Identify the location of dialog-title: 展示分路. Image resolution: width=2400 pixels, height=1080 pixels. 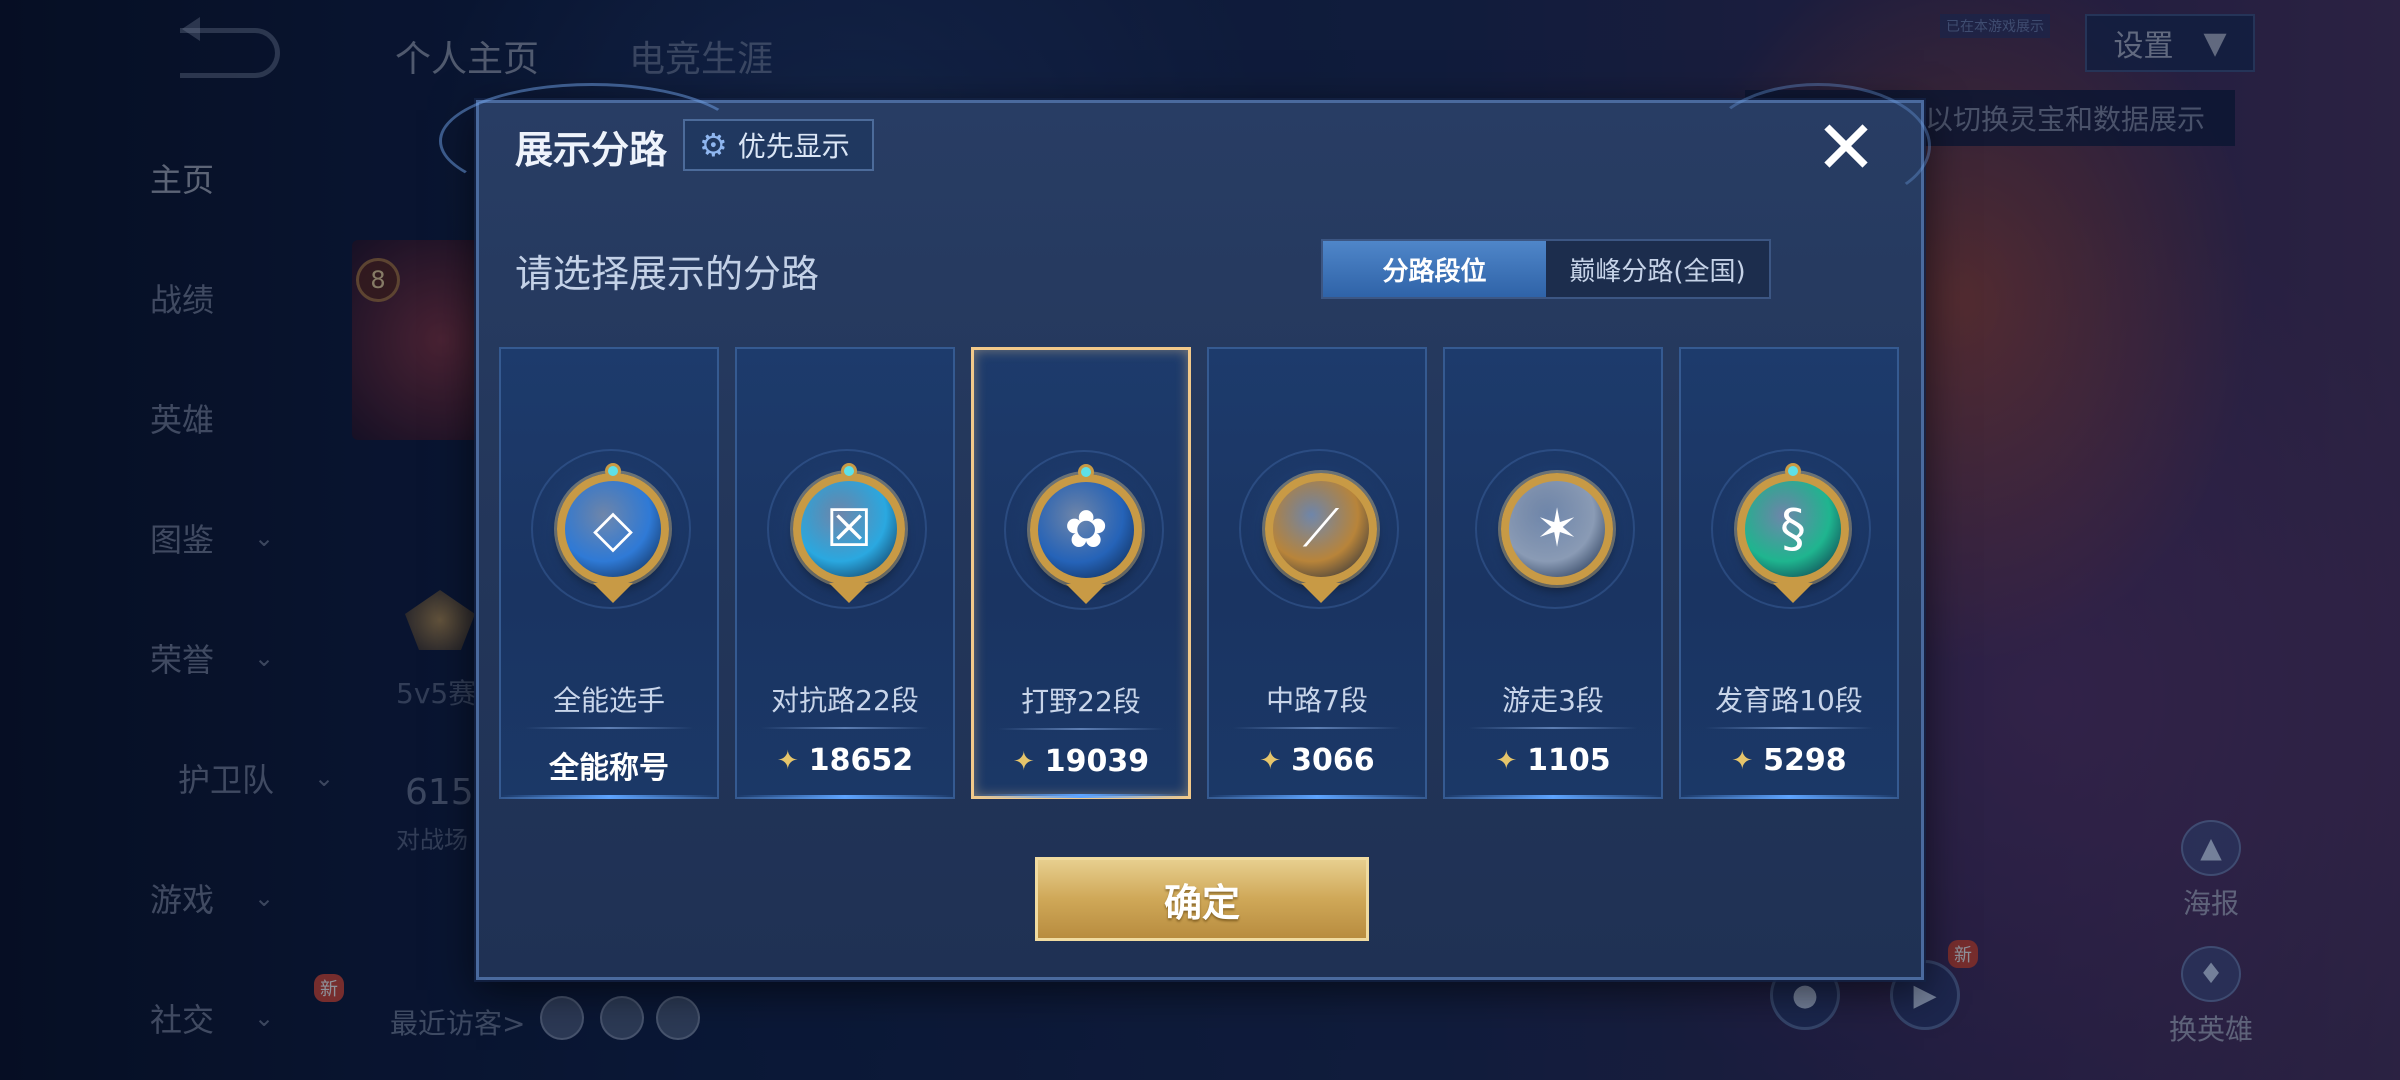
(591, 150).